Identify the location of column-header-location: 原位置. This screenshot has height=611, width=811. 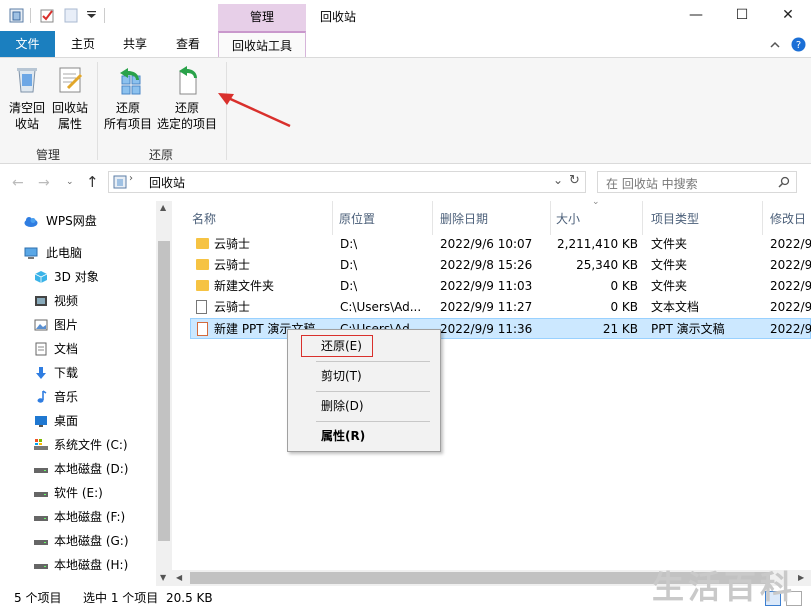
(357, 219).